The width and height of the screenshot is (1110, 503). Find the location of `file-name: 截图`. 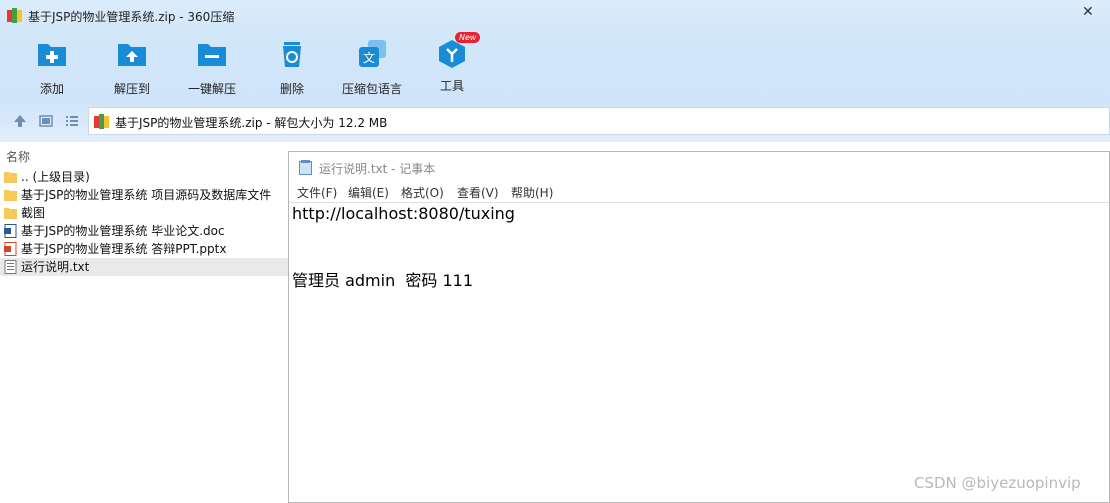

file-name: 截图 is located at coordinates (33, 213).